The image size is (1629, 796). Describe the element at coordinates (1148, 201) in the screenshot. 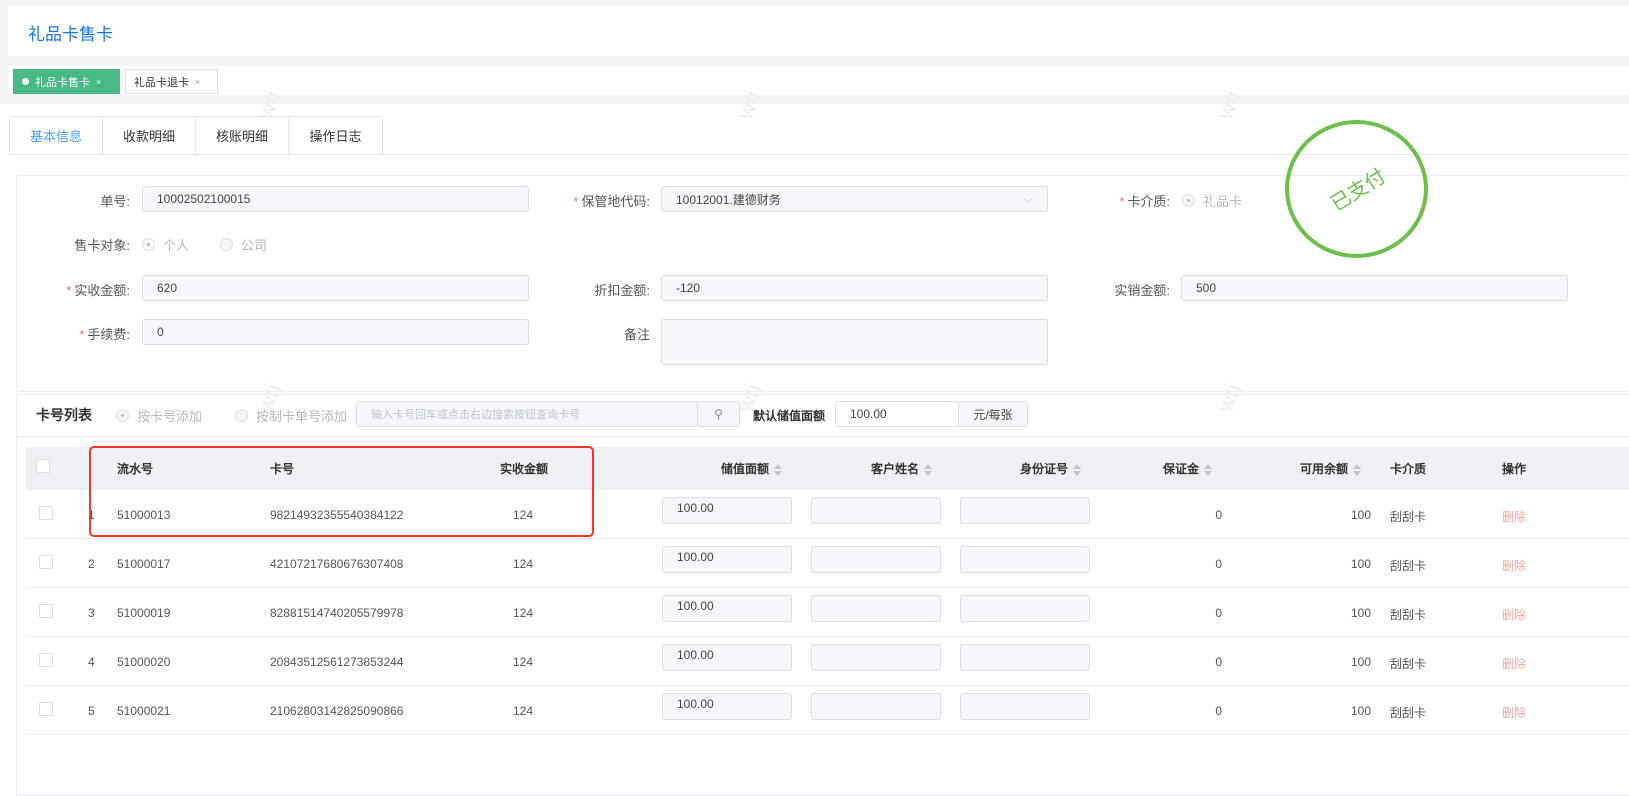

I see `label-text: 卡介质:` at that location.